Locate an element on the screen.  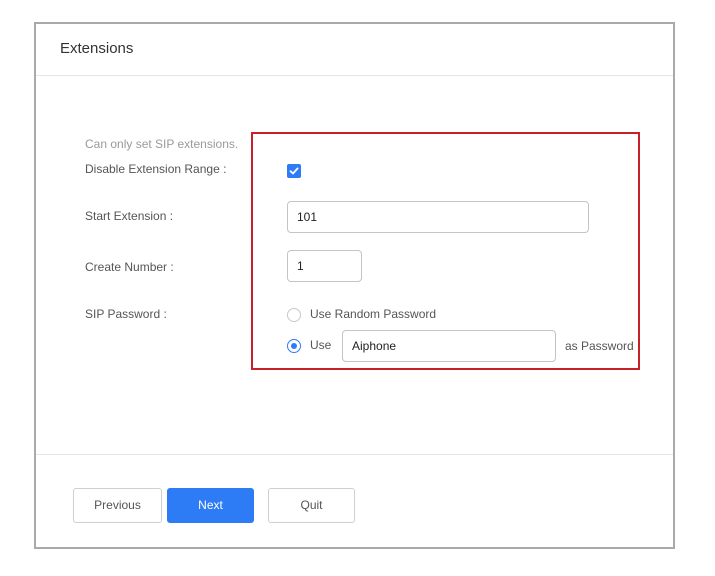
disable-range-checkbox is located at coordinates (294, 171).